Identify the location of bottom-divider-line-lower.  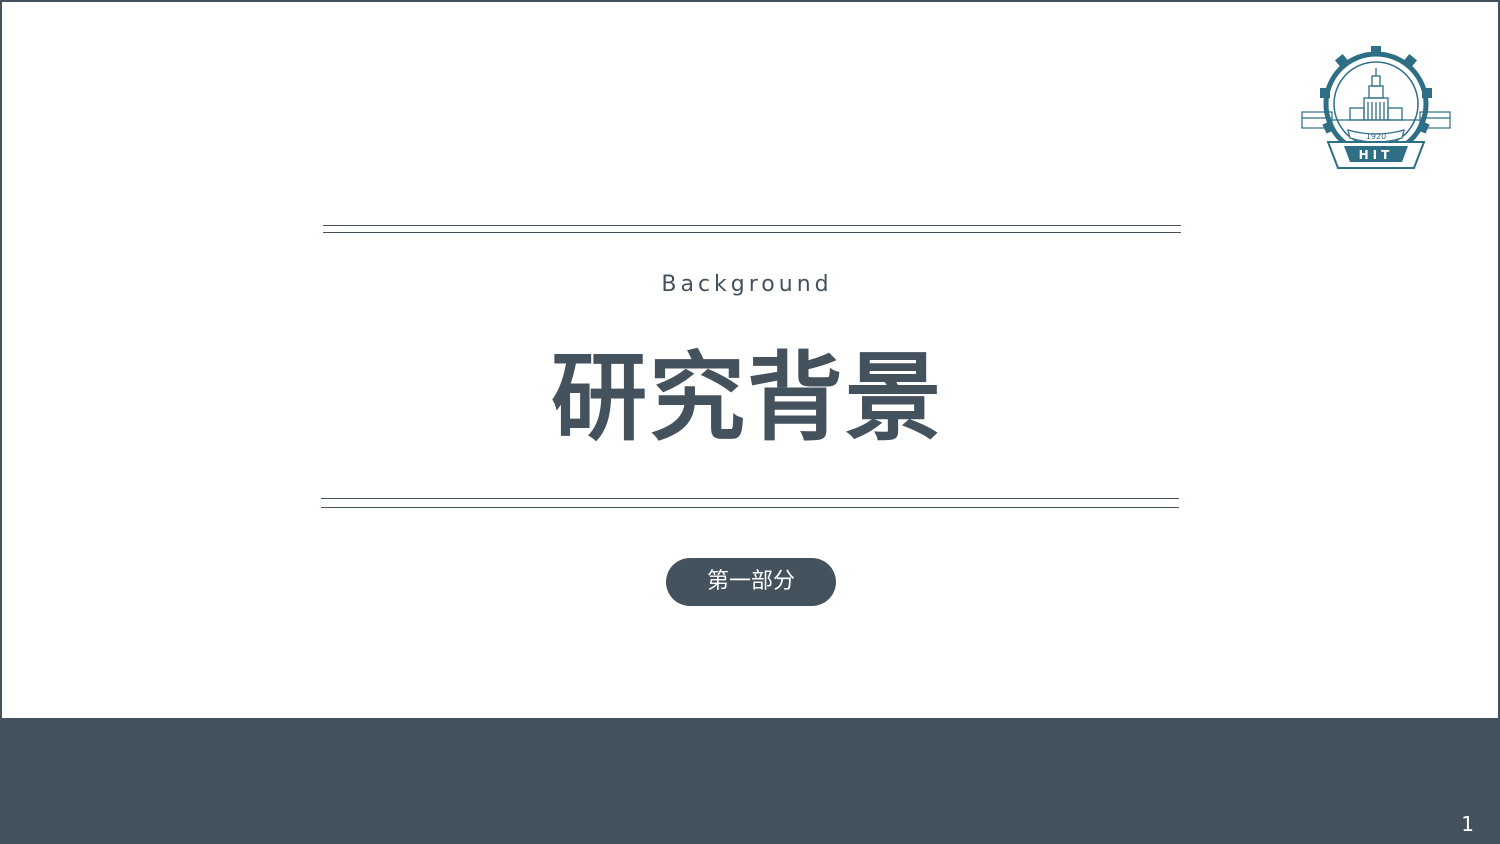
(750, 507).